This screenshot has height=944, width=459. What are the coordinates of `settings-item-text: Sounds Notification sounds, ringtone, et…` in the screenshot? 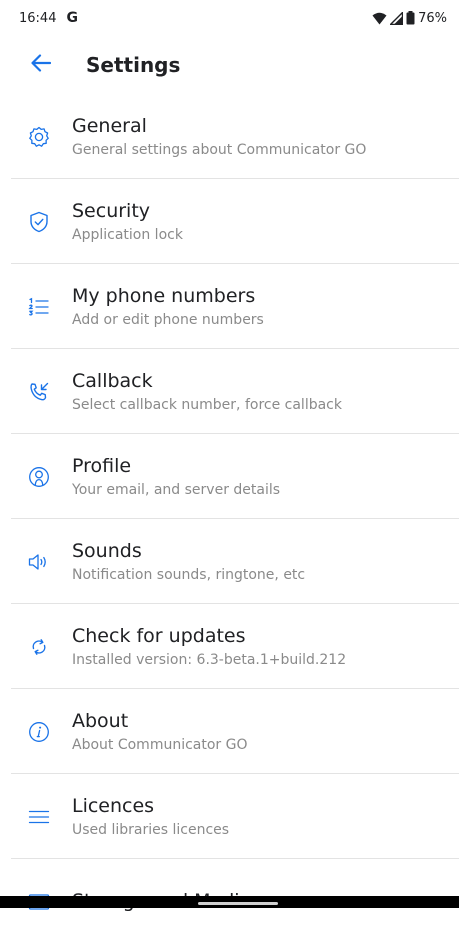 It's located at (188, 562).